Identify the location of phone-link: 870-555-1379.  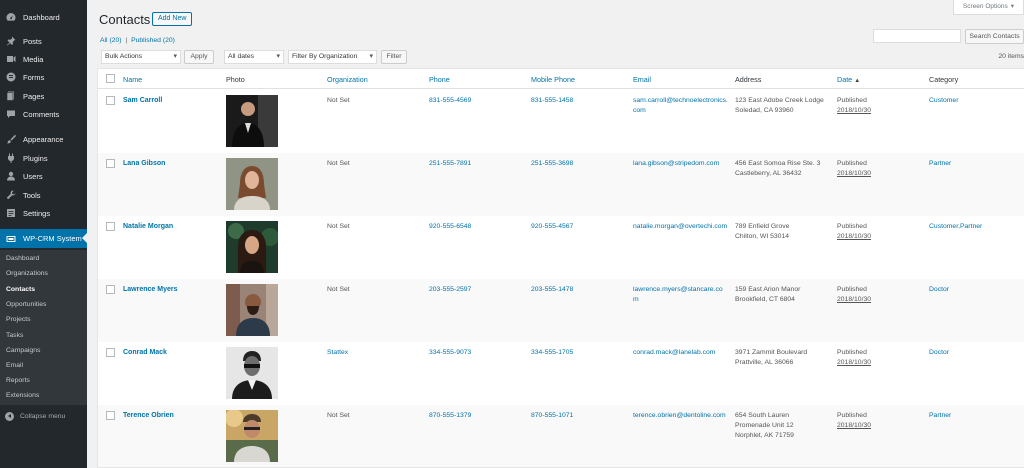
(450, 416).